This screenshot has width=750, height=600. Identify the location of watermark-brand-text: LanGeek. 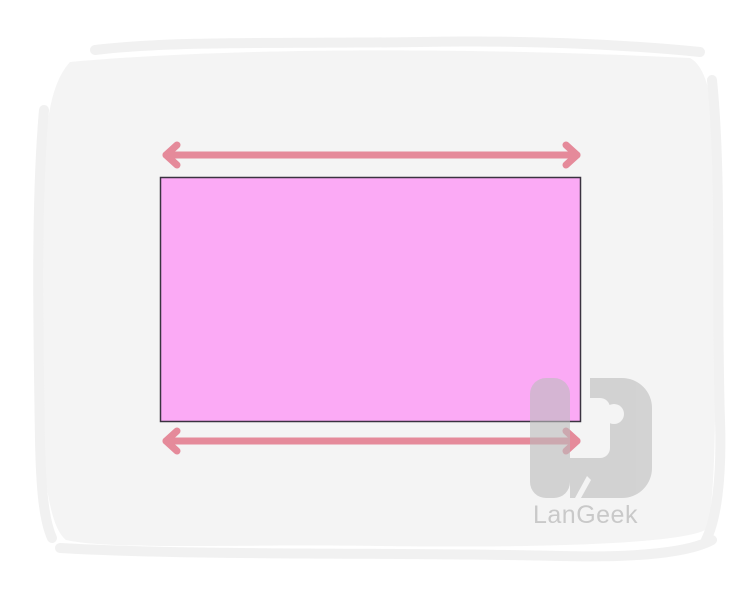
(585, 515).